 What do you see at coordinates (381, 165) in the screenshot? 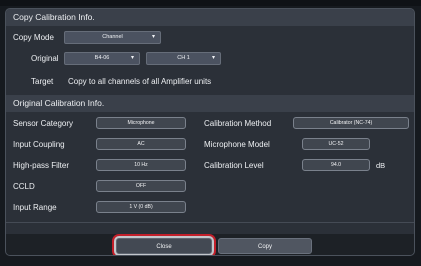
I see `calibration-level-unit: dB` at bounding box center [381, 165].